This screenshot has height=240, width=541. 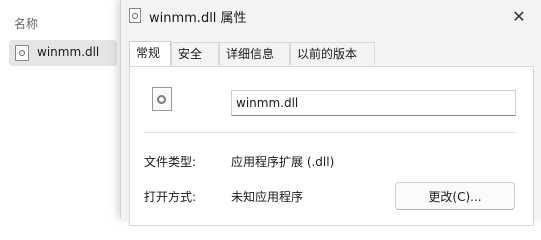 What do you see at coordinates (329, 132) in the screenshot?
I see `separator` at bounding box center [329, 132].